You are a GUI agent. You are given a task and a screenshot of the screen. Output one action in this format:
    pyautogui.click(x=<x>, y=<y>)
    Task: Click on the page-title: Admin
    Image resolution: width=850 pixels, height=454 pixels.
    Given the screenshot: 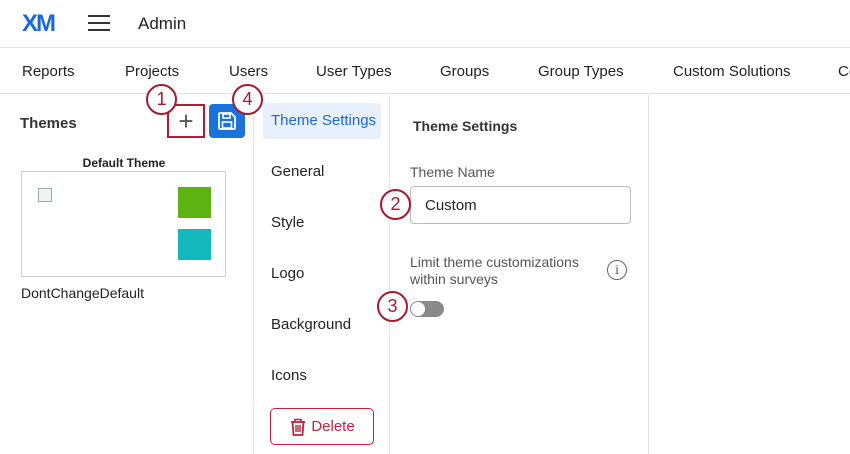 What is the action you would take?
    pyautogui.click(x=162, y=23)
    